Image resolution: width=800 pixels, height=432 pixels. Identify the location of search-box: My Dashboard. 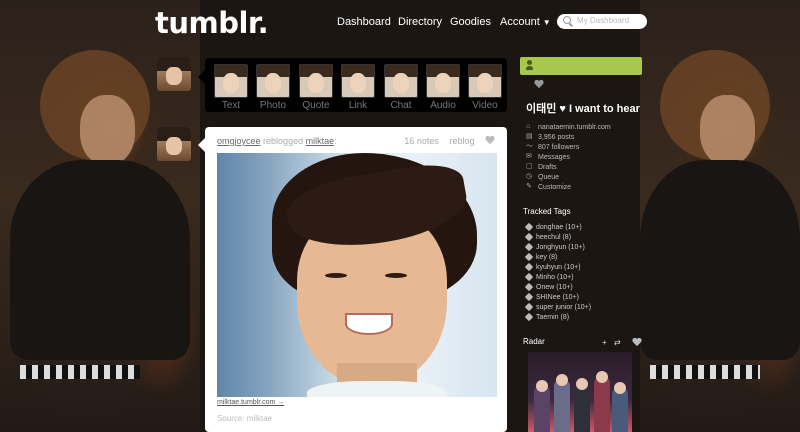
(602, 21).